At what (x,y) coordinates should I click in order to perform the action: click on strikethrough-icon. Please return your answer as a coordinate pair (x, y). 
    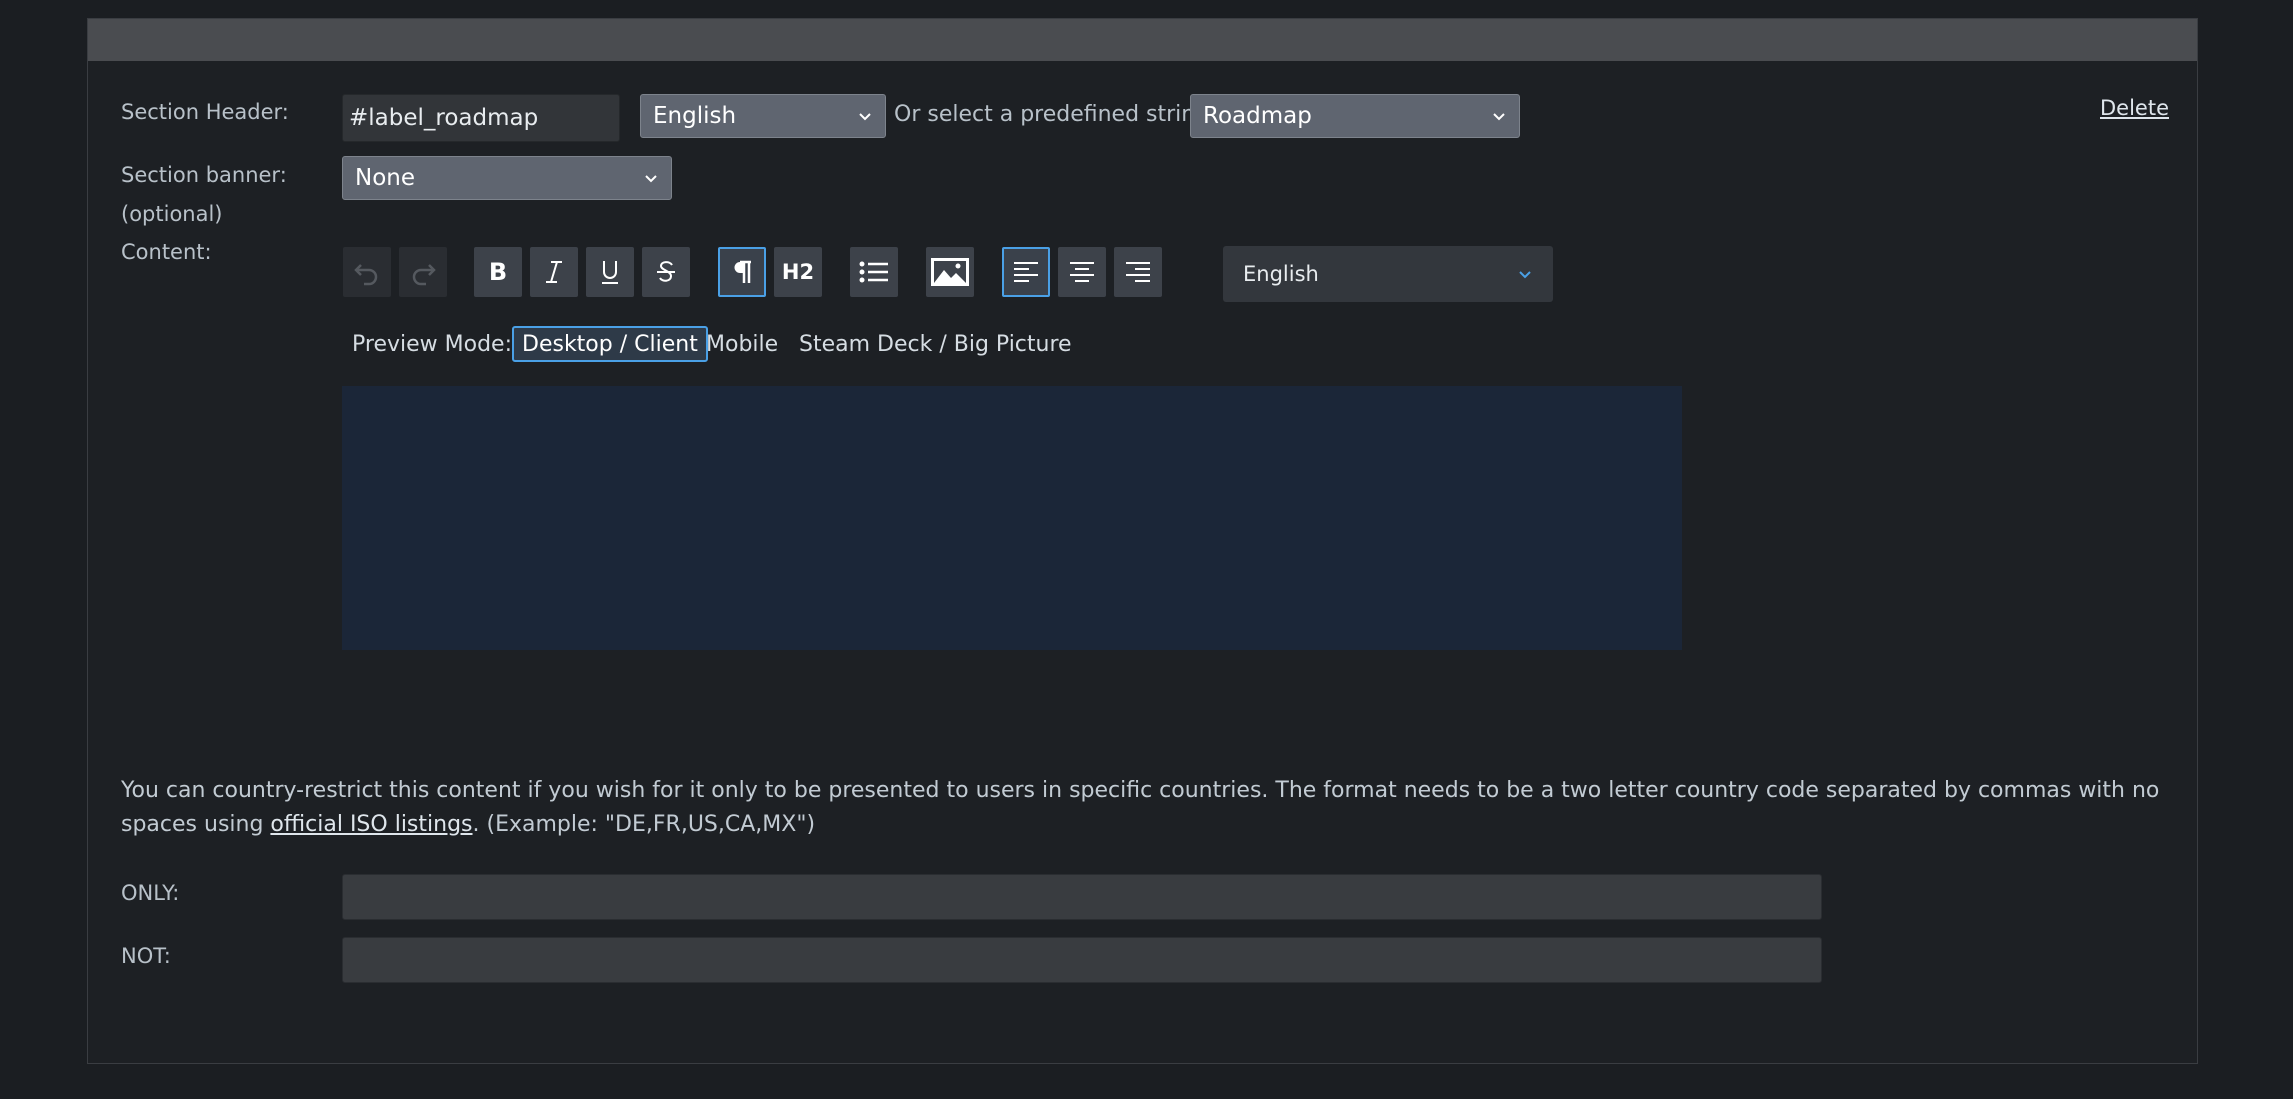
    Looking at the image, I should click on (666, 271).